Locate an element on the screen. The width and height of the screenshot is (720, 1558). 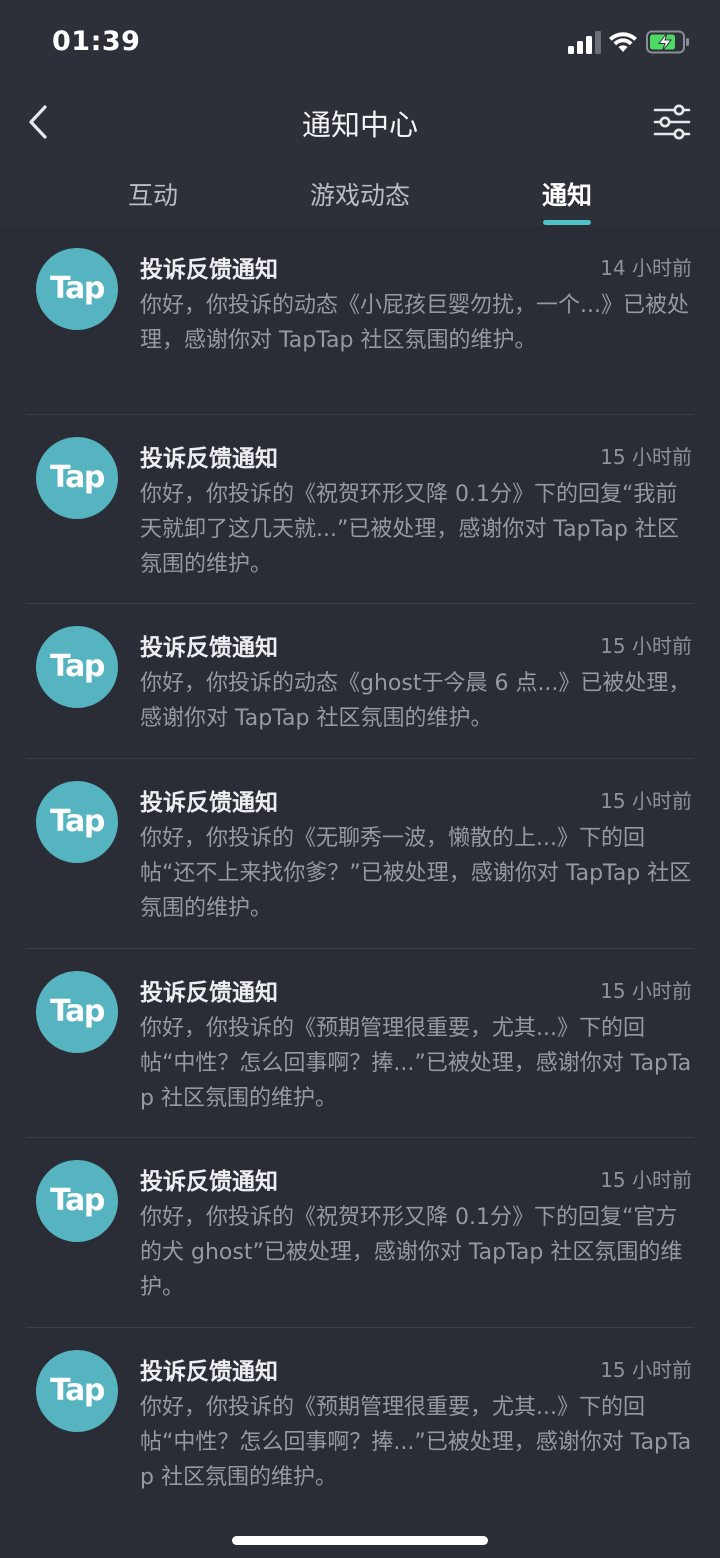
battery-charging-icon is located at coordinates (667, 42).